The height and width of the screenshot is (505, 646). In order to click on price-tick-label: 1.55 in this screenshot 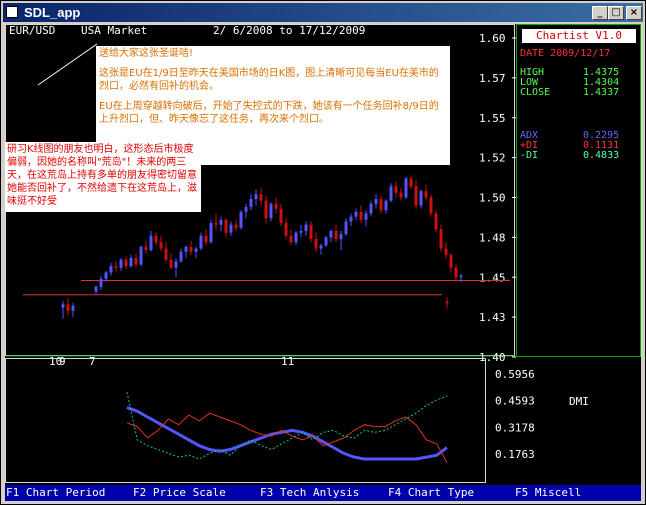, I will do `click(492, 118)`.